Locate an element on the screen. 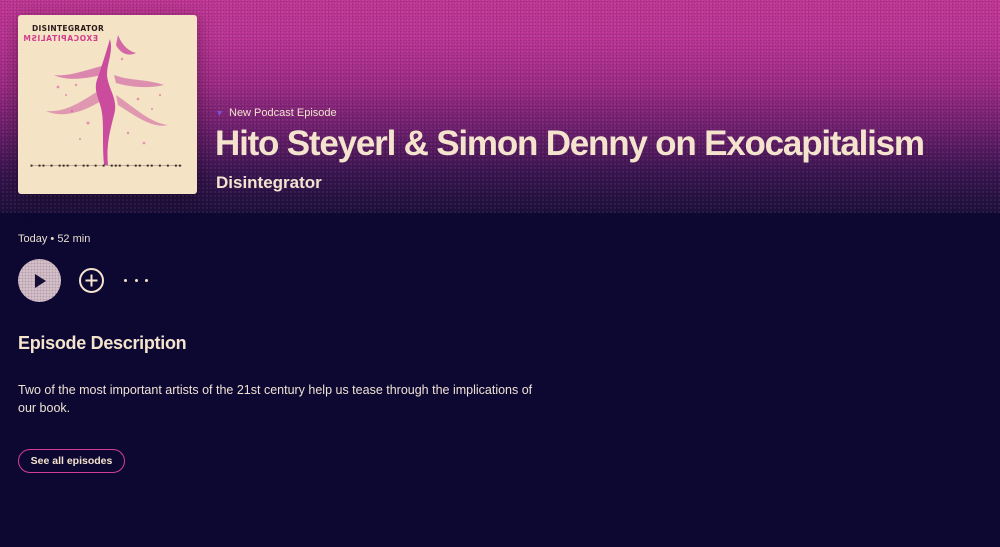 Image resolution: width=1000 pixels, height=547 pixels. see-all-episodes-button: See all episodes is located at coordinates (71, 461).